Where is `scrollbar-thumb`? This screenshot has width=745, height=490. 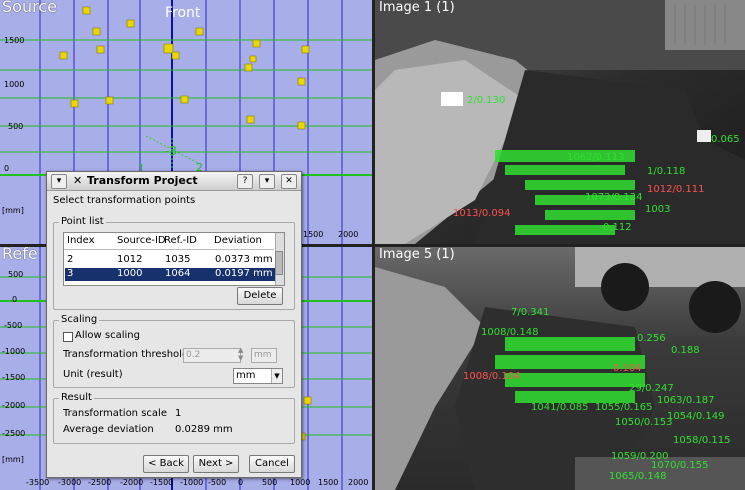
scrollbar-thumb is located at coordinates (279, 263).